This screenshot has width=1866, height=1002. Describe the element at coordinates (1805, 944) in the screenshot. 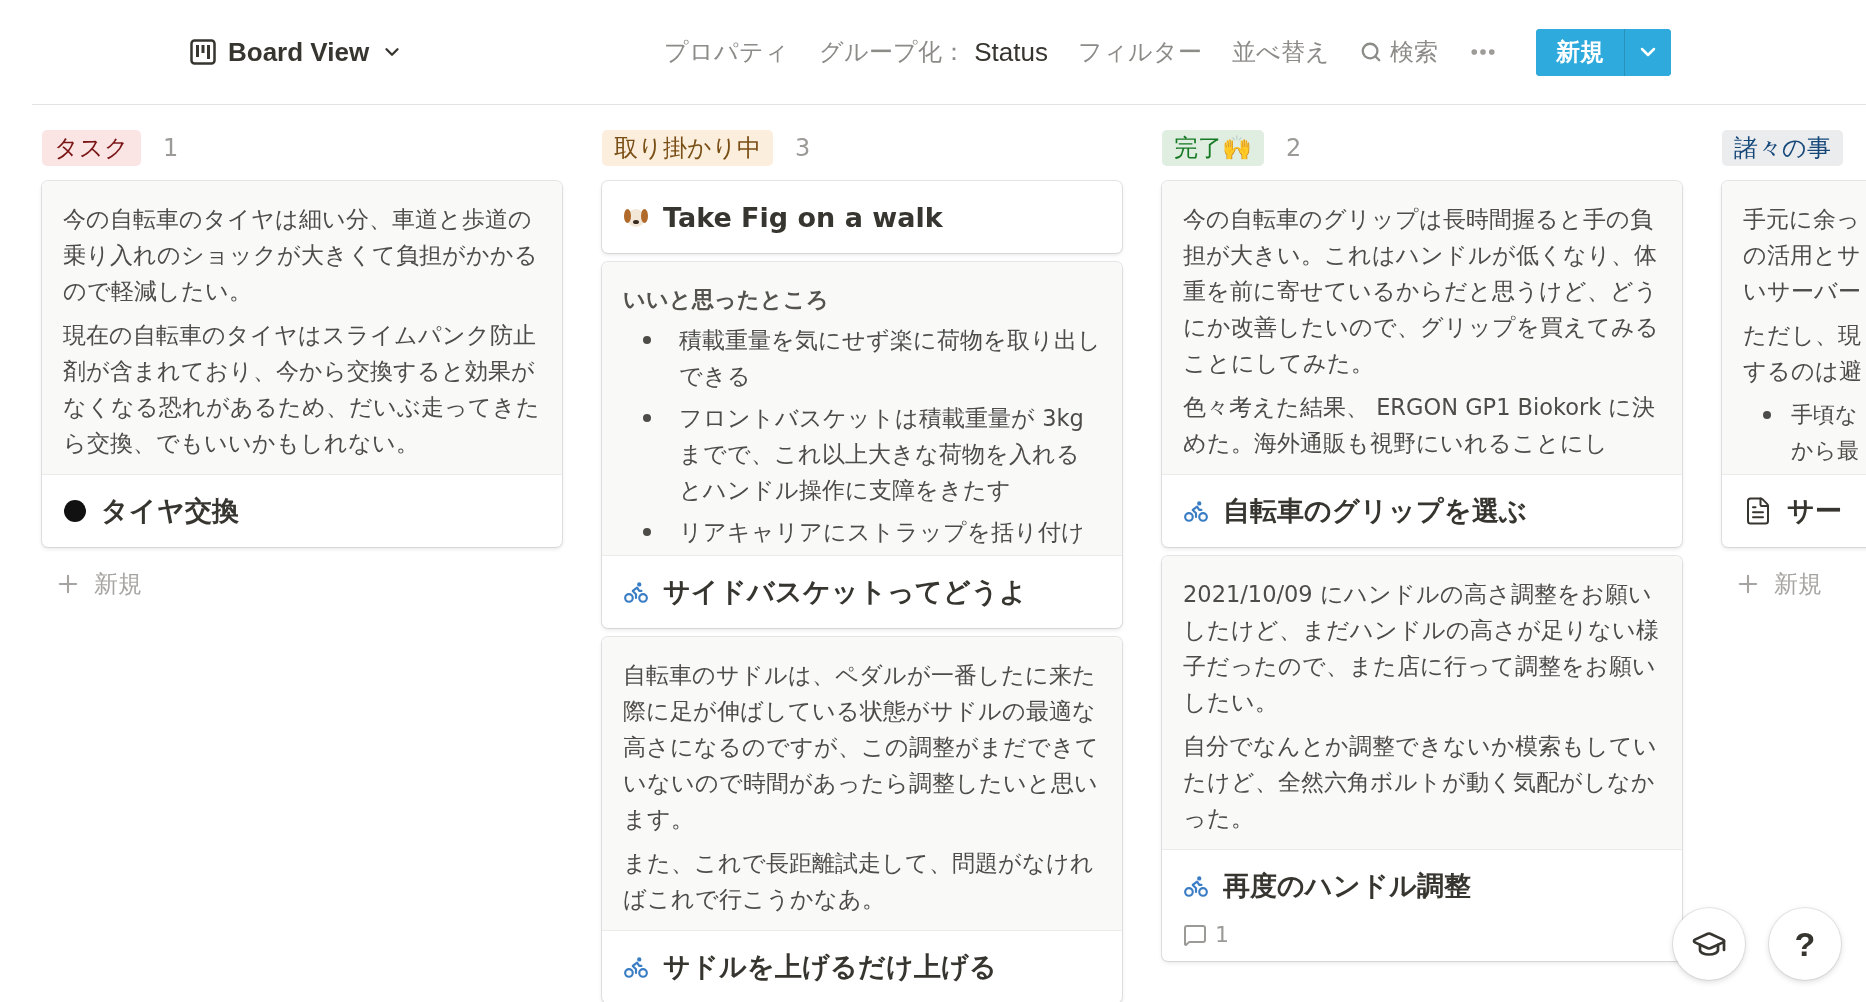

I see `help-button: ?` at that location.